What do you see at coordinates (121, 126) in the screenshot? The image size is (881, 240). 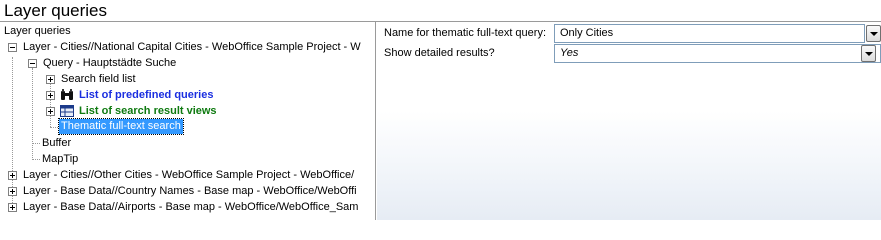 I see `tree-node-label: Thematic full-text search` at bounding box center [121, 126].